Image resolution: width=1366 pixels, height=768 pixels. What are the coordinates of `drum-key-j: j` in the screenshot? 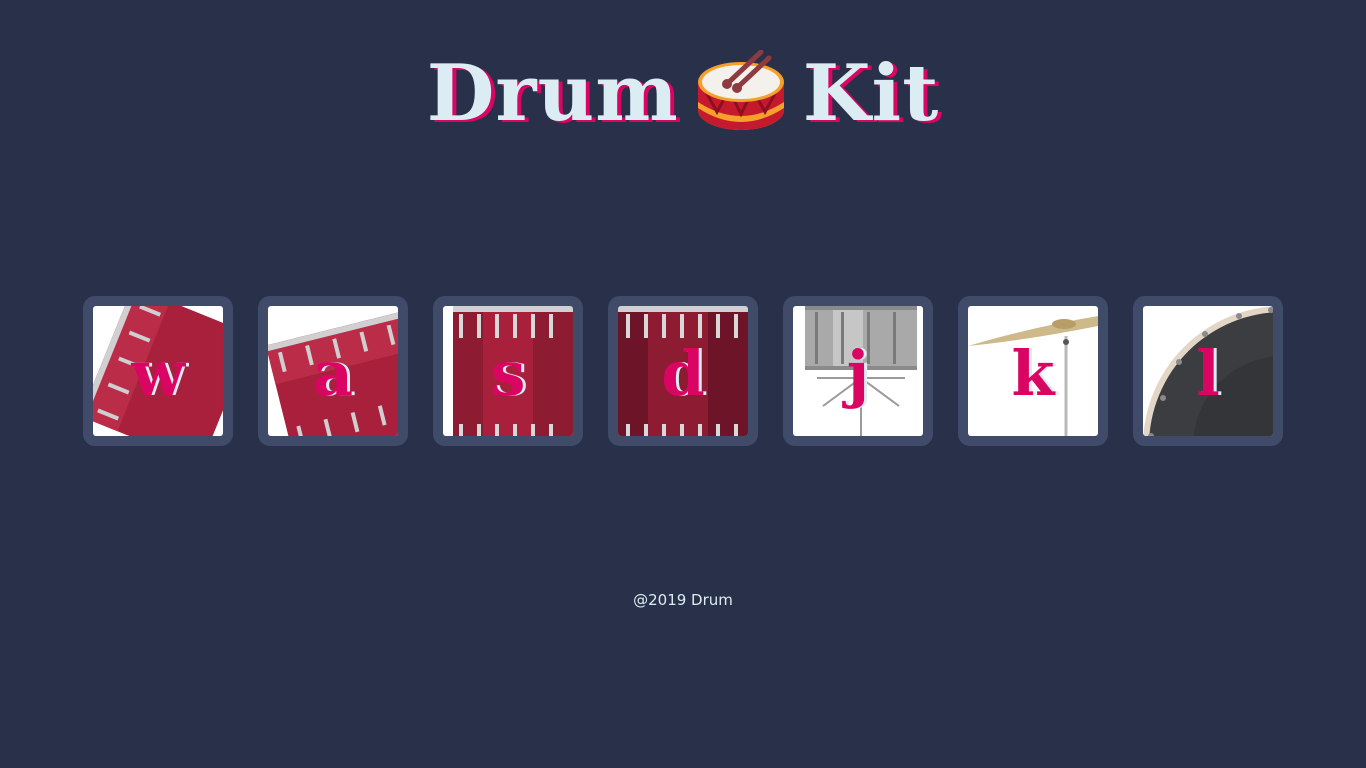 It's located at (858, 371).